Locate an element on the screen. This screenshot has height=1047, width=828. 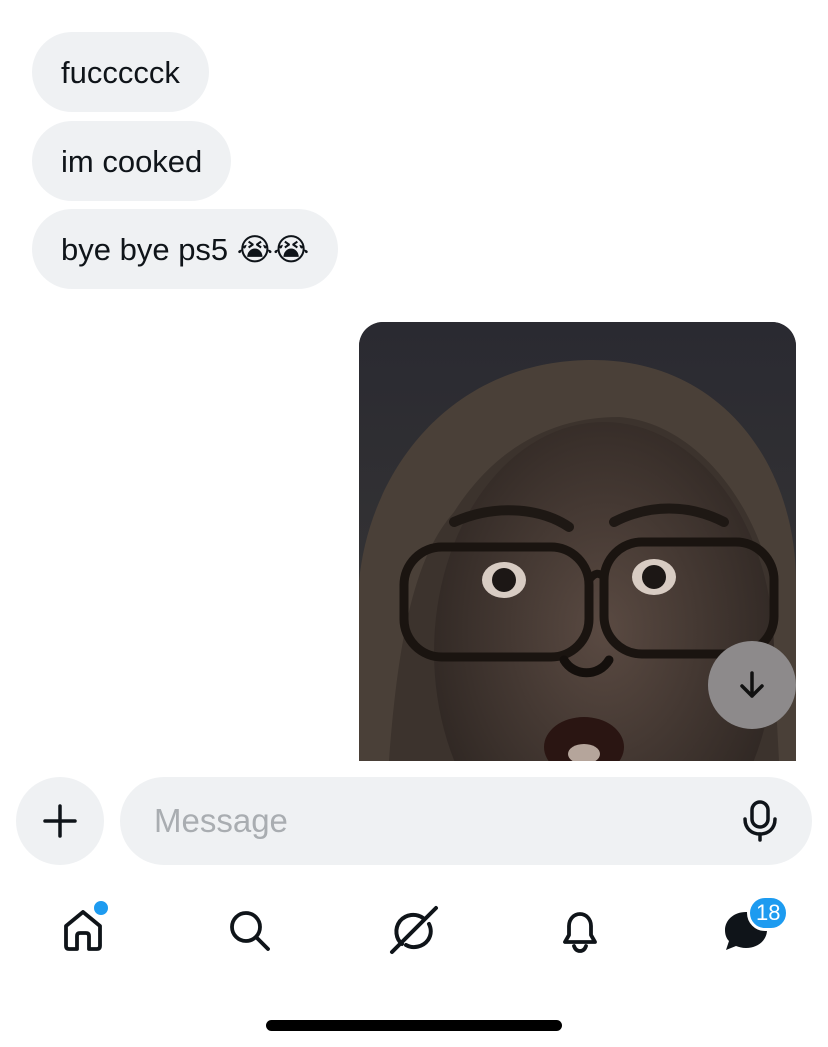
message-bubble: fuccccck is located at coordinates (120, 72).